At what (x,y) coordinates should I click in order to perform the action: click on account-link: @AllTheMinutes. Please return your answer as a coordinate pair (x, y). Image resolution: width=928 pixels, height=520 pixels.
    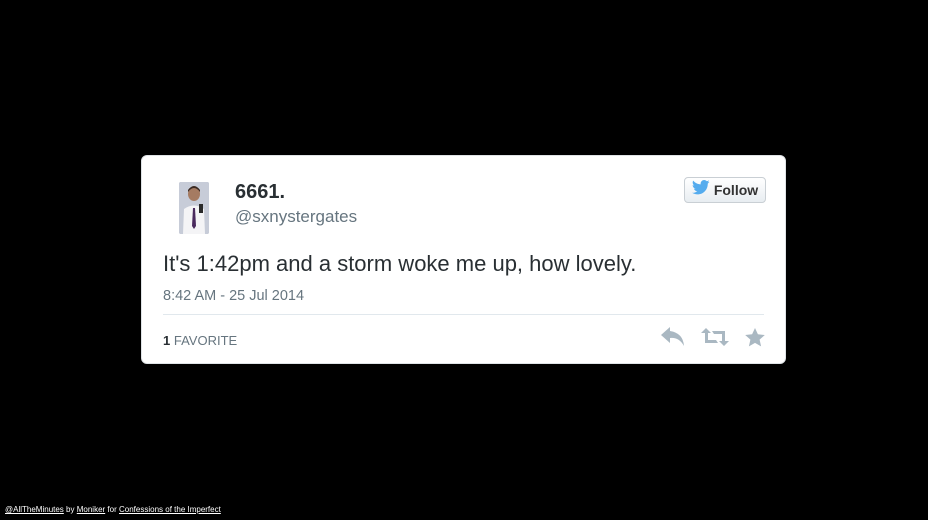
    Looking at the image, I should click on (34, 509).